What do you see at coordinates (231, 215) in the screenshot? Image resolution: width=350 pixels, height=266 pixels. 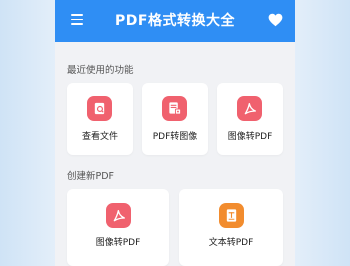 I see `text-document-icon` at bounding box center [231, 215].